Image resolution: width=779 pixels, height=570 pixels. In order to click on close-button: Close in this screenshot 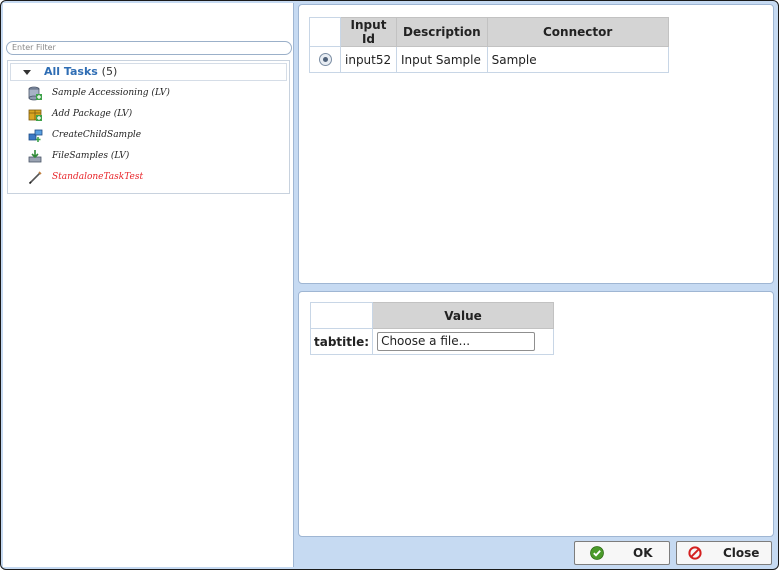, I will do `click(724, 553)`.